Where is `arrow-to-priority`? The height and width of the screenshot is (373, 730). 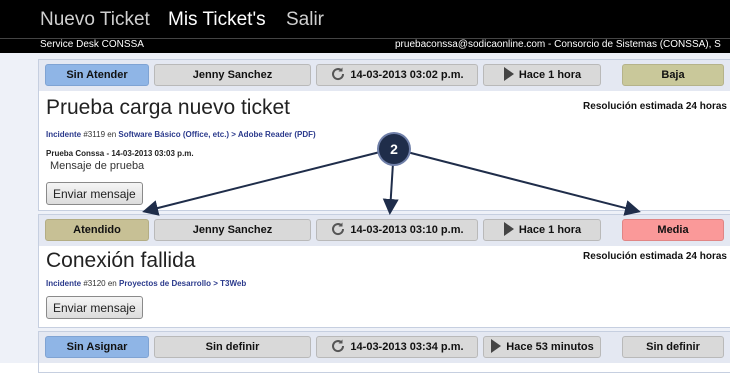
arrow-to-priority is located at coordinates (523, 183).